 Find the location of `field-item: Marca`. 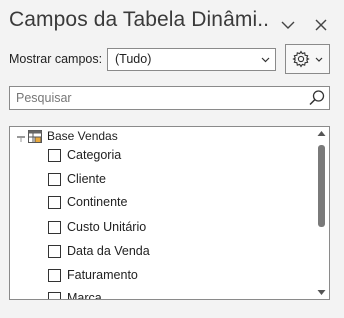

field-item: Marca is located at coordinates (75, 295).